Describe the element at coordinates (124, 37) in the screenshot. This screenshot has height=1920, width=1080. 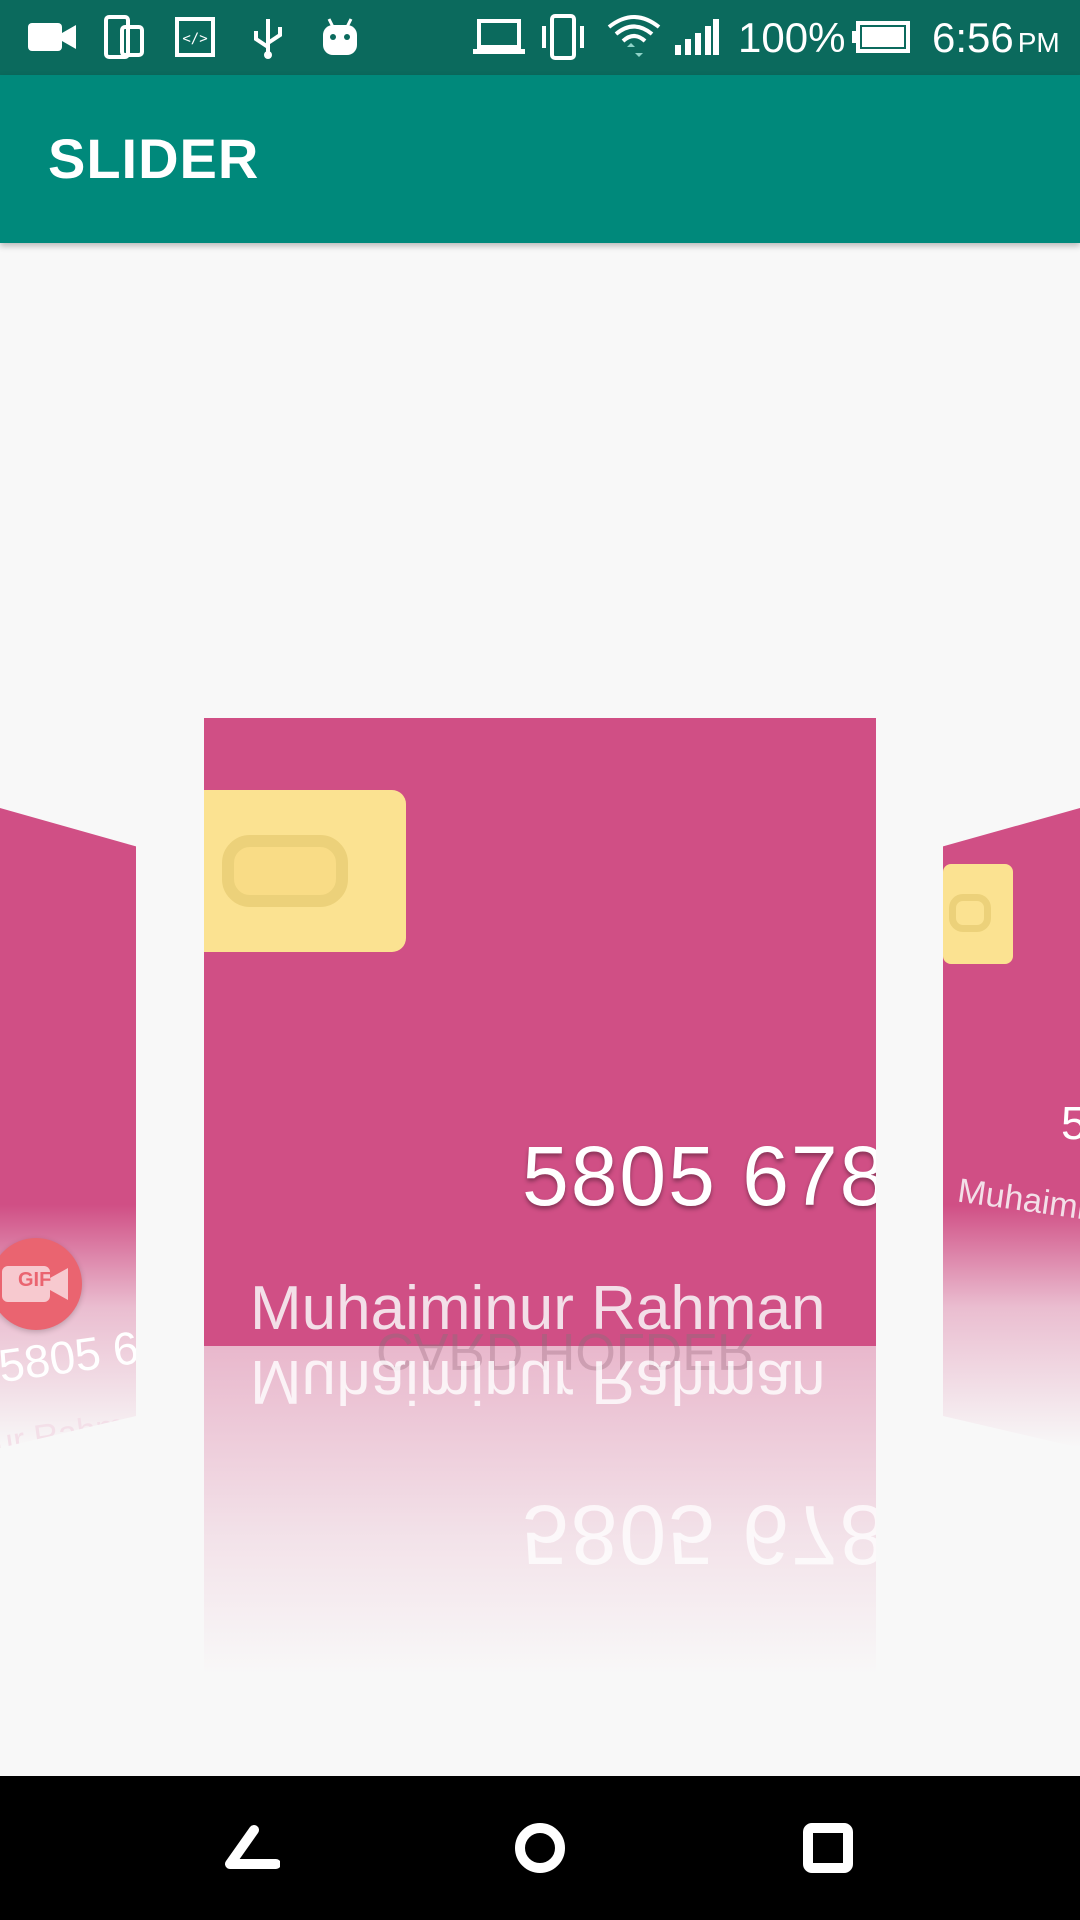
I see `device-icon` at that location.